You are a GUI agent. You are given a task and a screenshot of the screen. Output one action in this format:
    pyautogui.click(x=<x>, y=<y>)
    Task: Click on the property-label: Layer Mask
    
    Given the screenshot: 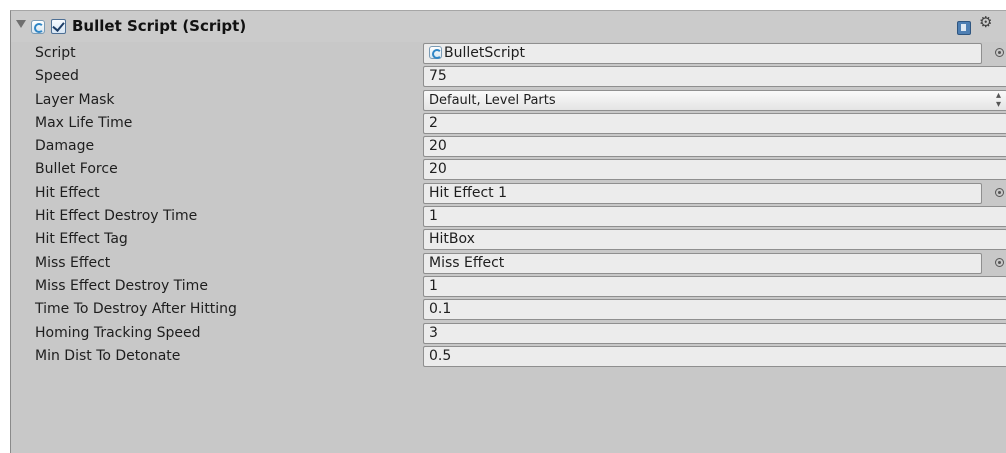 What is the action you would take?
    pyautogui.click(x=75, y=99)
    